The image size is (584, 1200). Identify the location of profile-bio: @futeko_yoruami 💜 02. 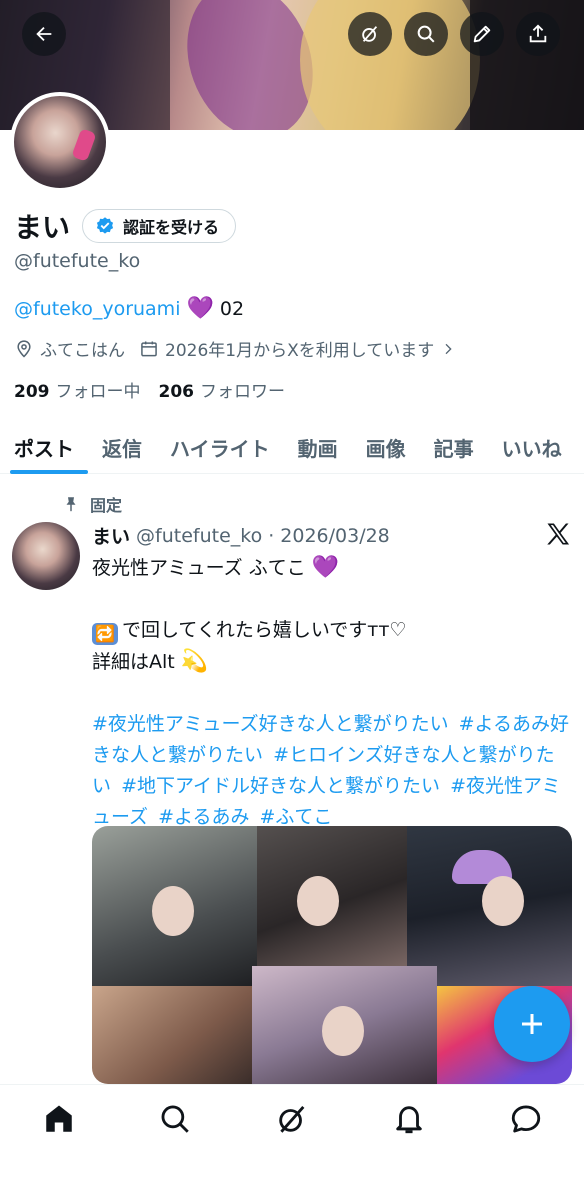
(129, 308).